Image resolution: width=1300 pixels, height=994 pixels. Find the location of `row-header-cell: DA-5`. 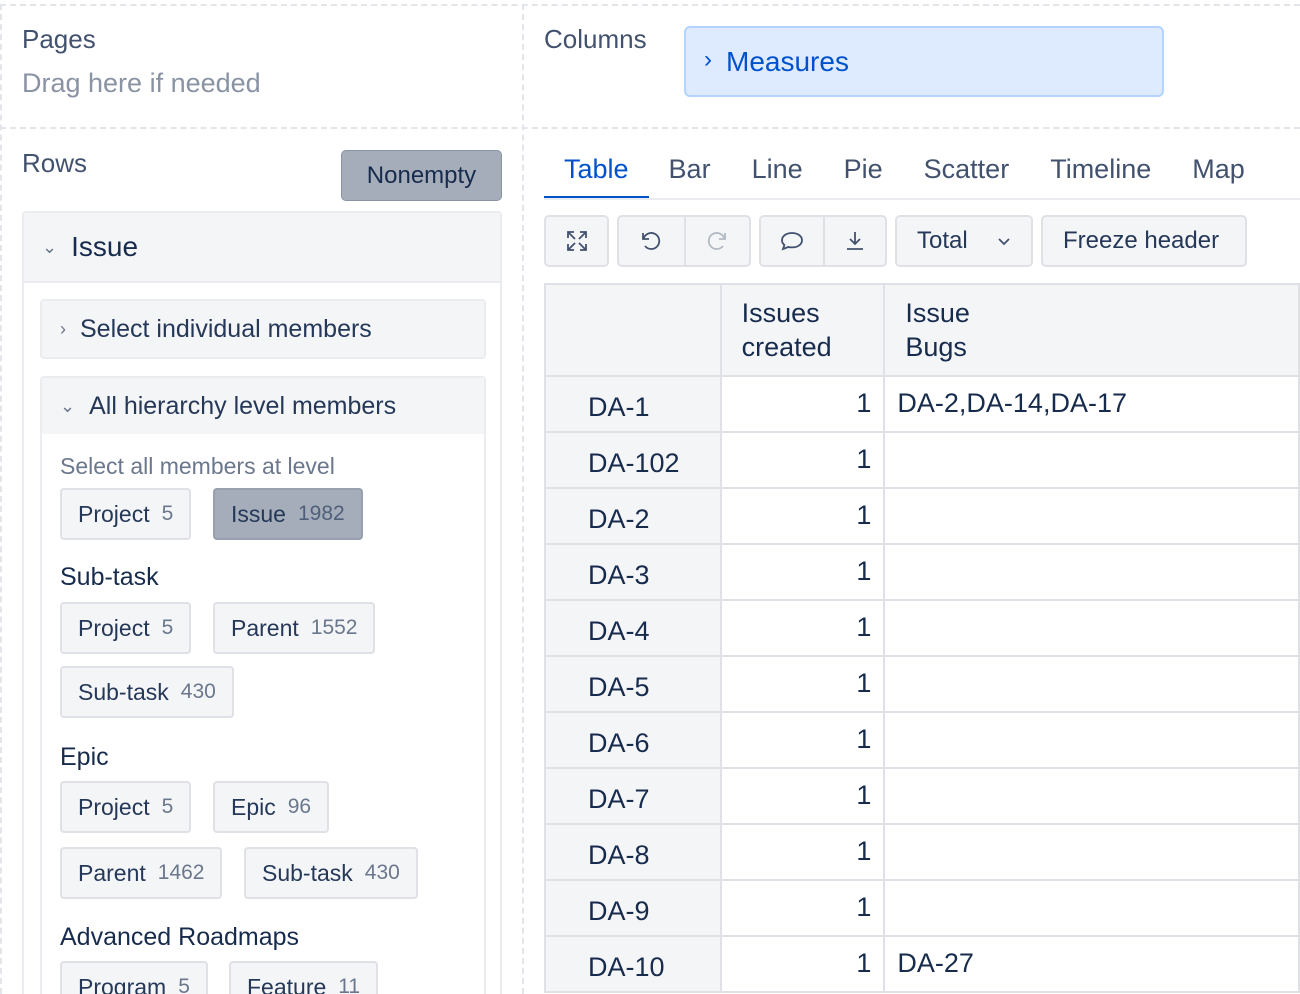

row-header-cell: DA-5 is located at coordinates (633, 684).